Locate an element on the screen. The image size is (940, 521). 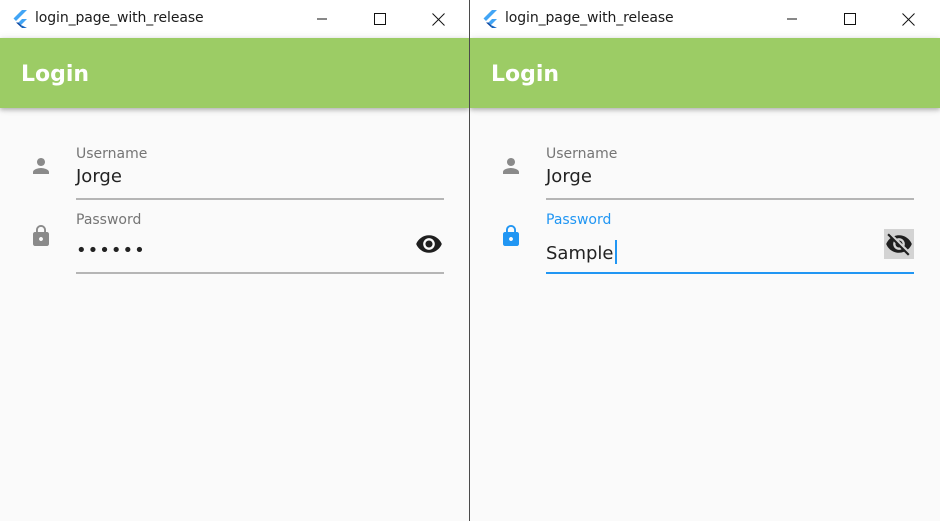
password-input: •••••• is located at coordinates (111, 250).